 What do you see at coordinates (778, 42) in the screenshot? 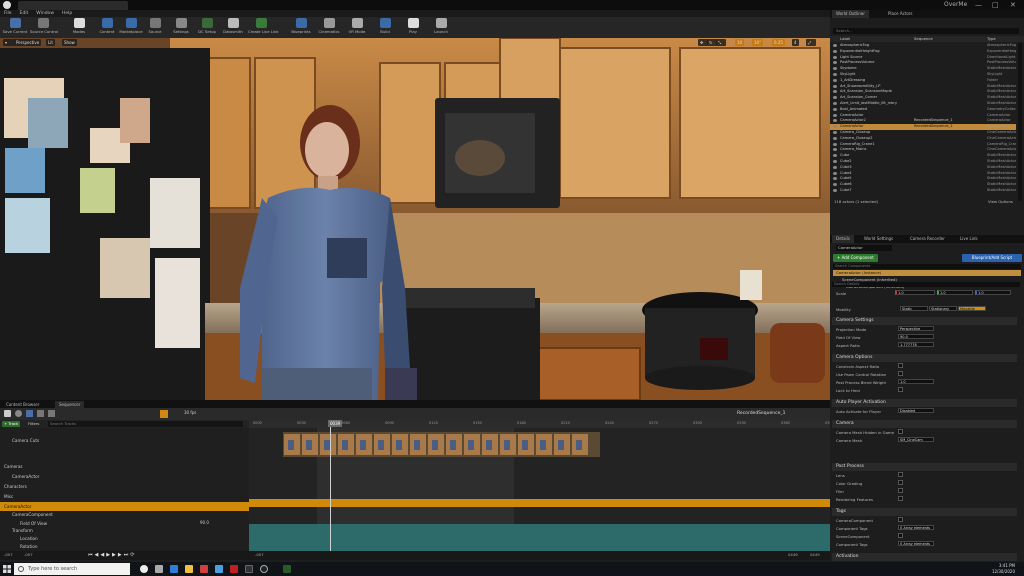
I see `scale-snap-value: 0.25` at bounding box center [778, 42].